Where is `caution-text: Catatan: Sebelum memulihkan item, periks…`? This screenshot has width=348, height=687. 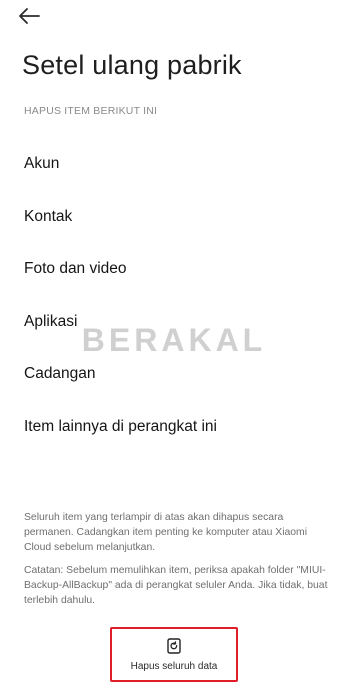 caution-text: Catatan: Sebelum memulihkan item, periks… is located at coordinates (176, 585).